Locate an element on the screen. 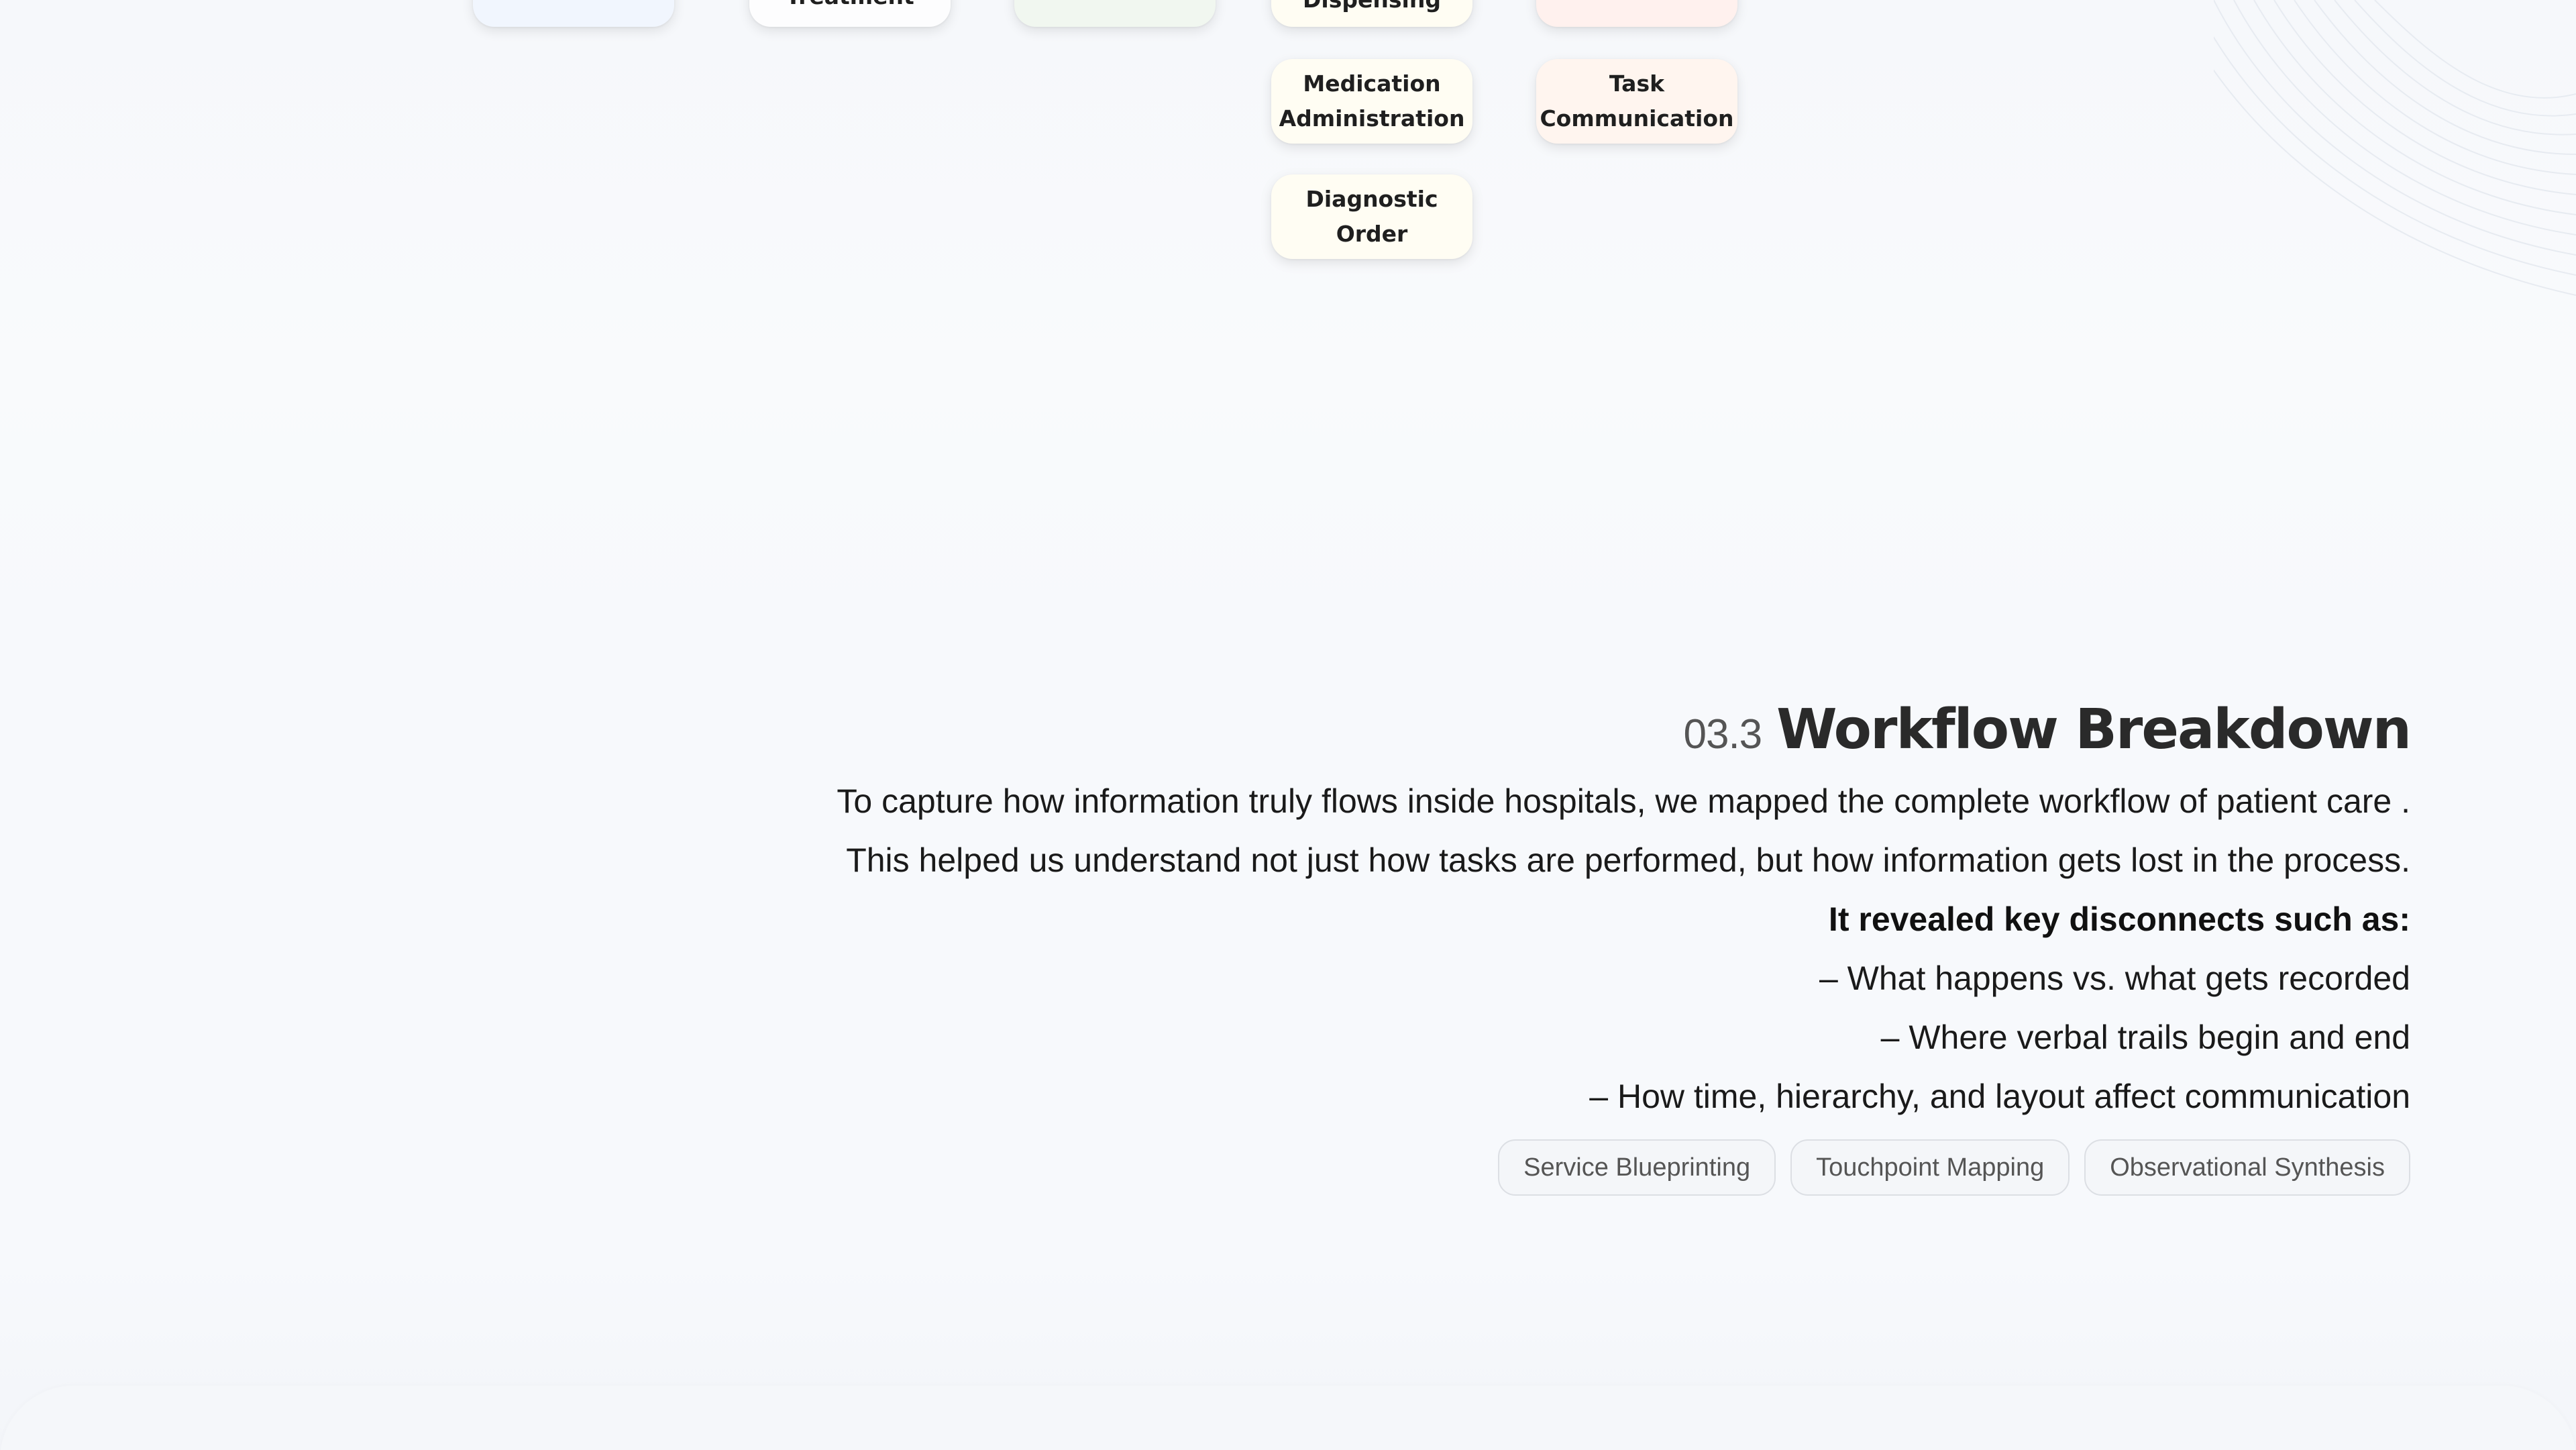 The image size is (2576, 1450). section-title: Workflow Breakdown is located at coordinates (2094, 730).